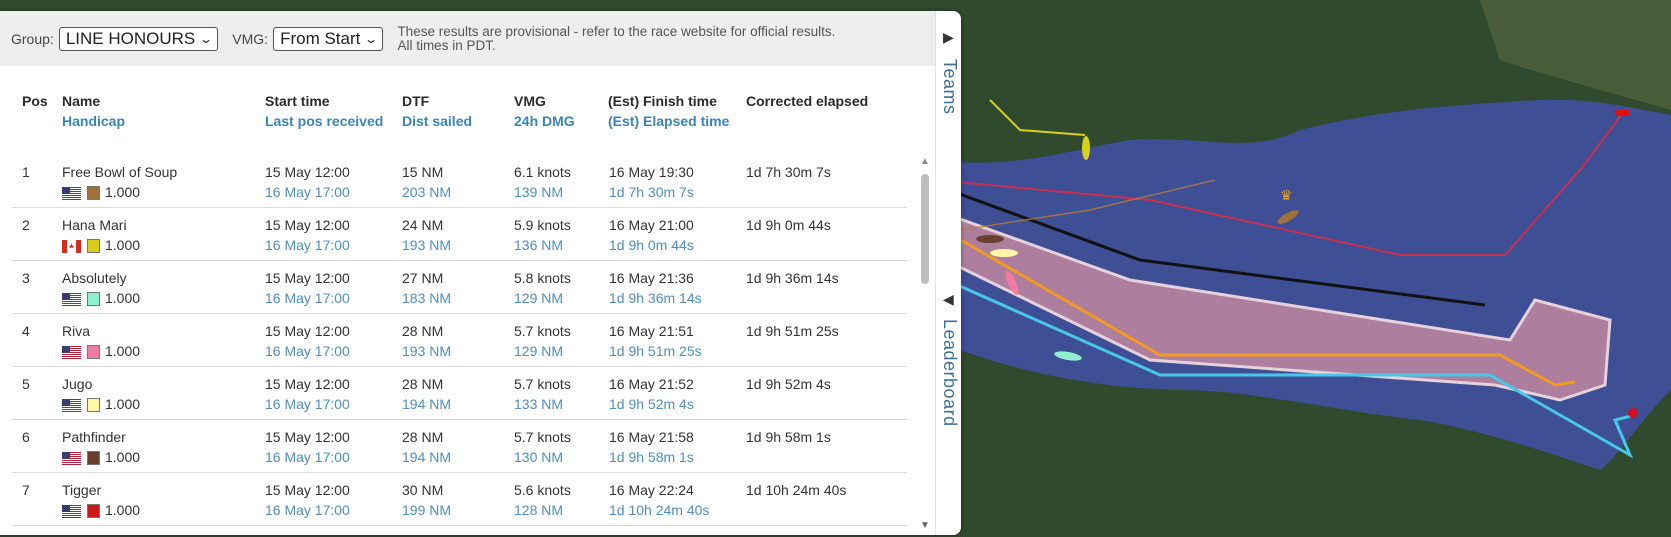 The width and height of the screenshot is (1671, 537). I want to click on scroll-down-icon: ▼, so click(925, 525).